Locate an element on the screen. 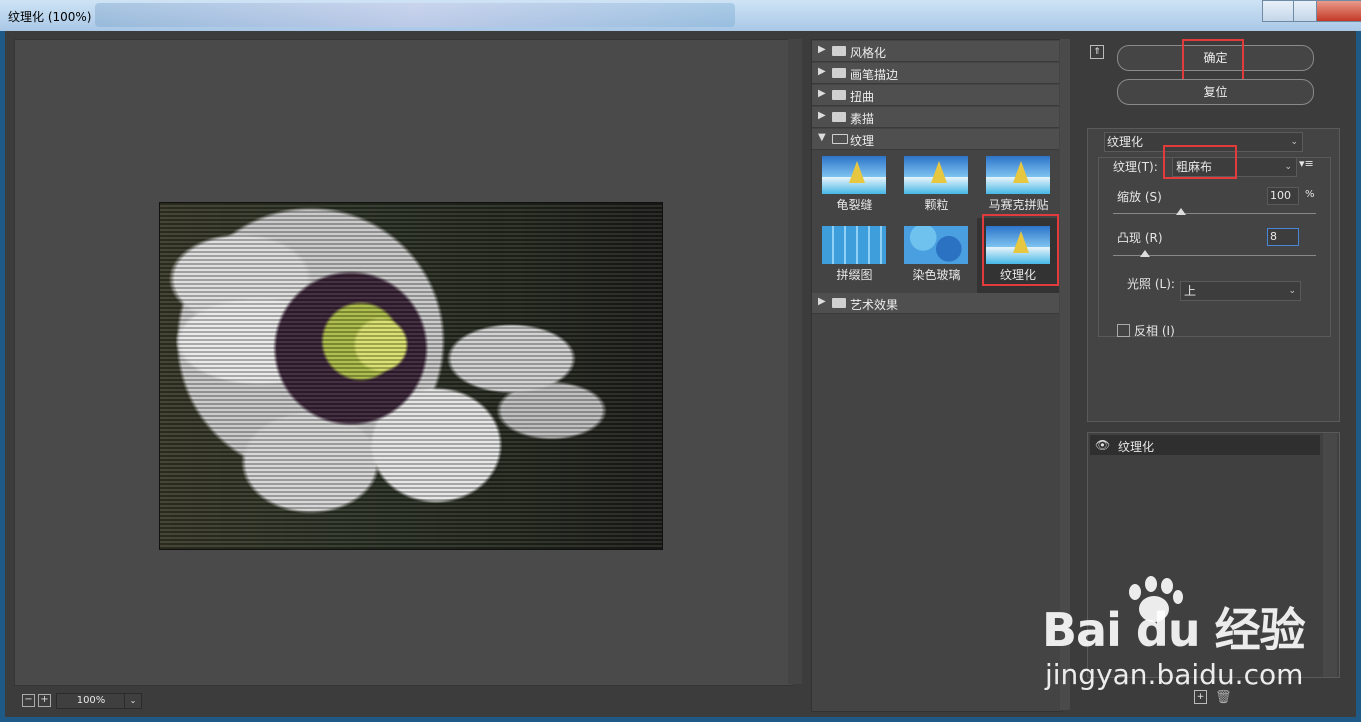 This screenshot has width=1361, height=722. scale-label: 缩放 (S) is located at coordinates (1139, 197).